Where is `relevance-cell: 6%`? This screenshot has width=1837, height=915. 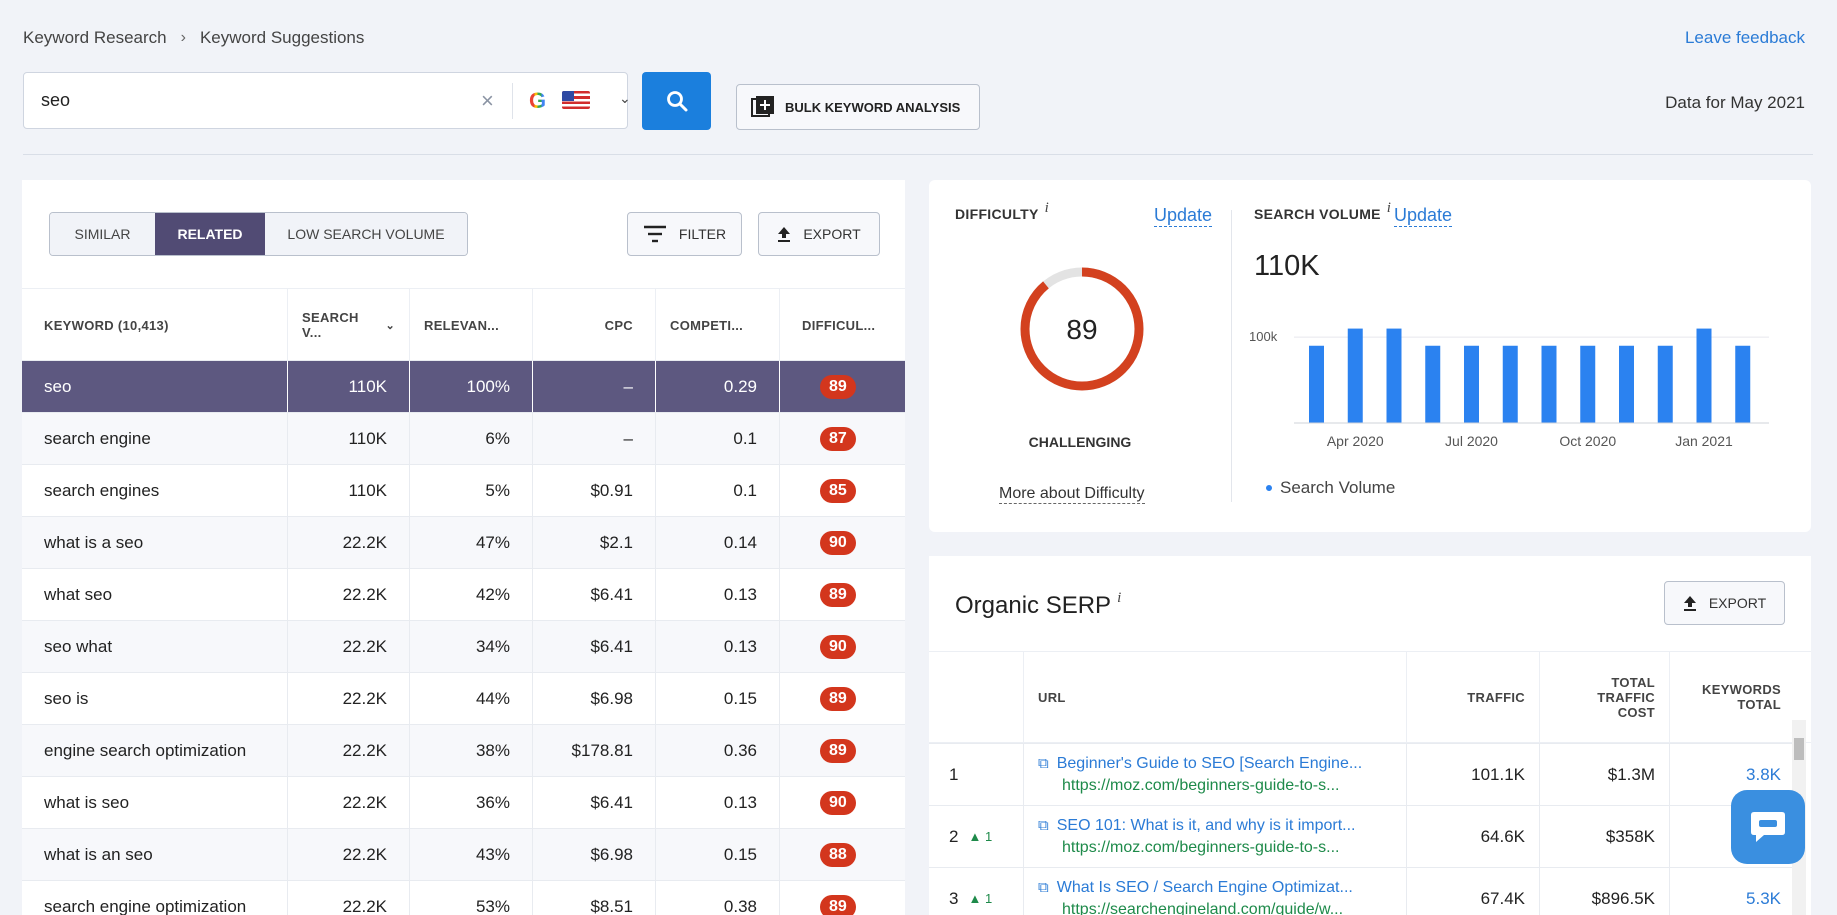 relevance-cell: 6% is located at coordinates (471, 438).